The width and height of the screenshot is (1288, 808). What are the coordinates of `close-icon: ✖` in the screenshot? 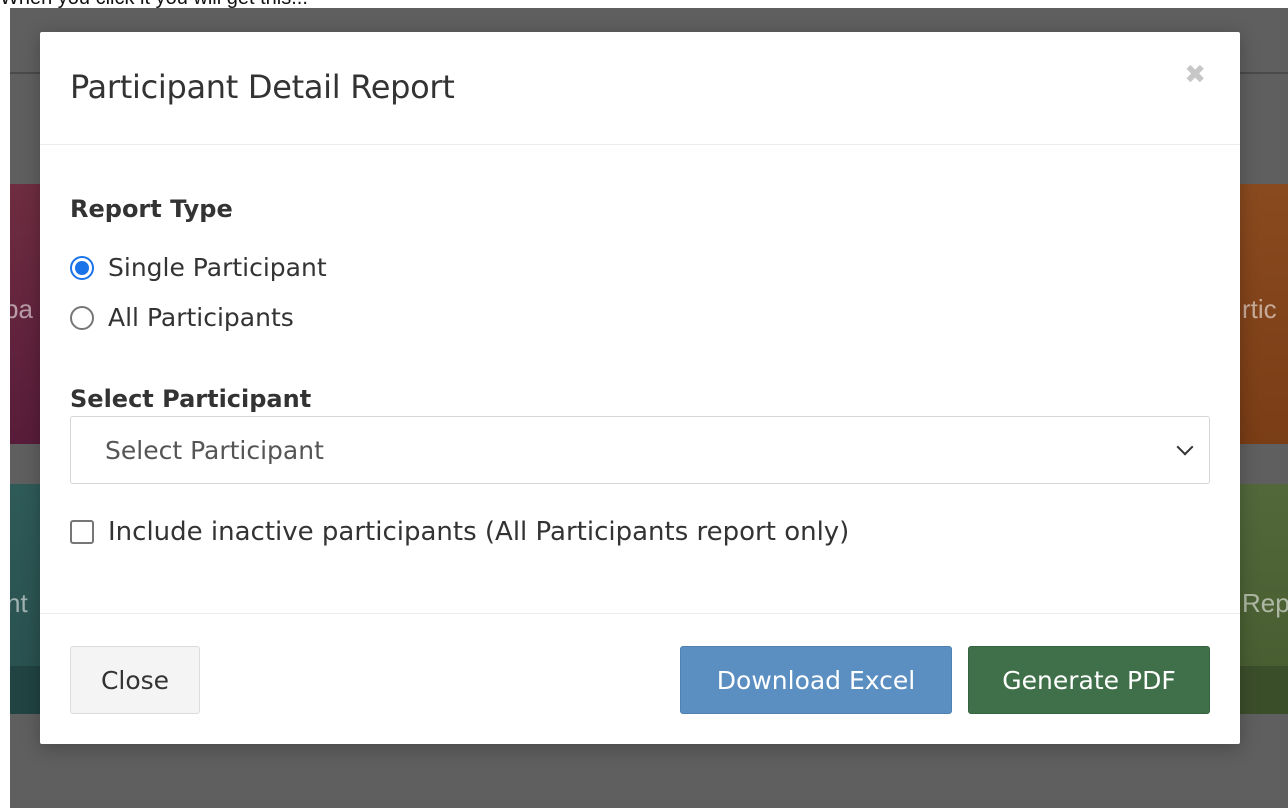 It's located at (1195, 75).